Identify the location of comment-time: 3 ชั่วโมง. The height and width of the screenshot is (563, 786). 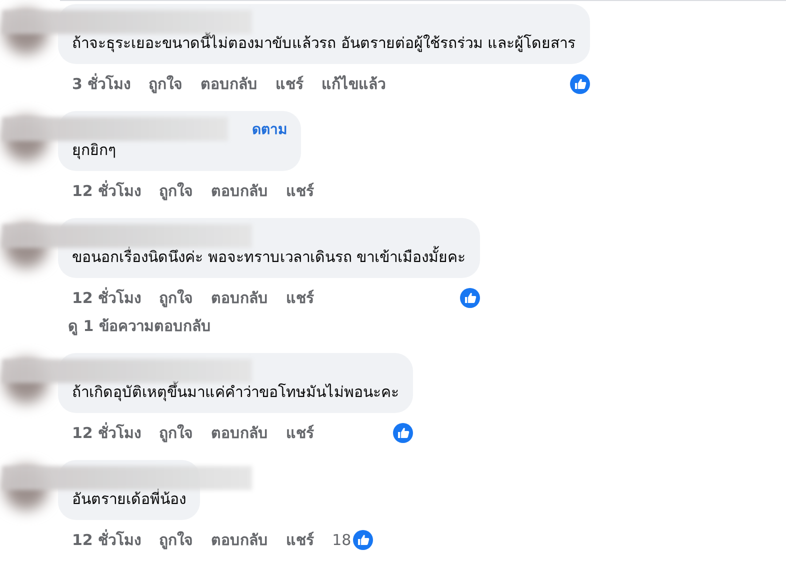
(101, 84).